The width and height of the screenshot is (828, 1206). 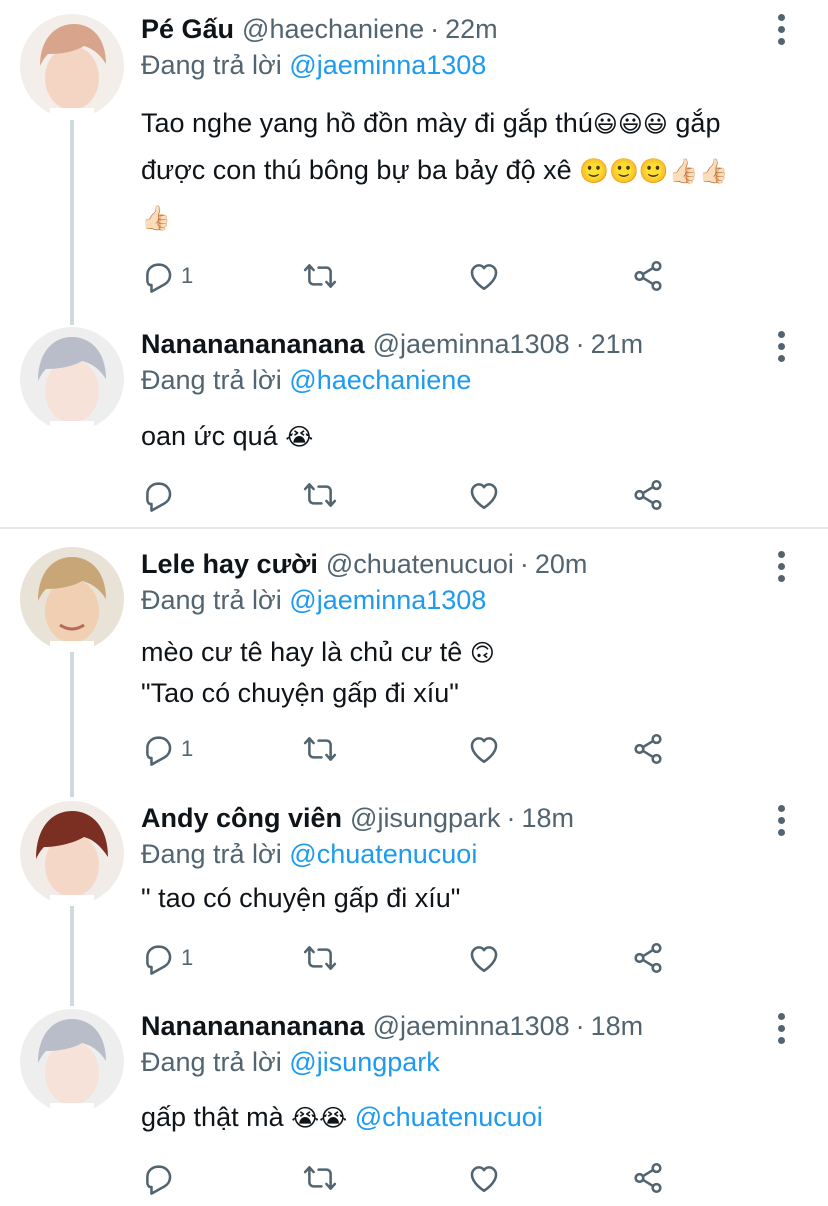 What do you see at coordinates (187, 29) in the screenshot?
I see `display-name: Pé Gấu` at bounding box center [187, 29].